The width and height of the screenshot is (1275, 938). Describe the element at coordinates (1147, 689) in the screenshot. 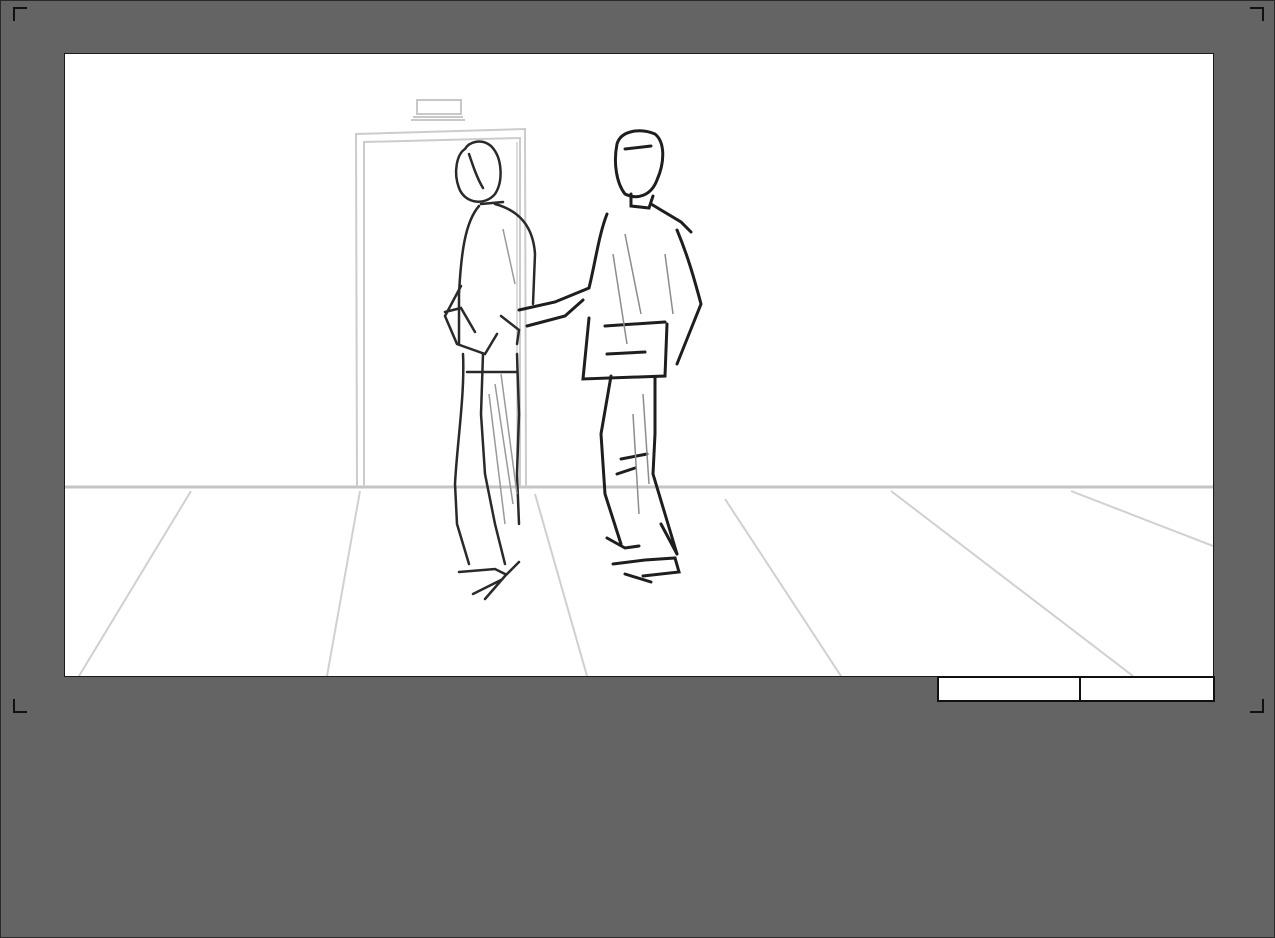

I see `shot-number-box` at that location.